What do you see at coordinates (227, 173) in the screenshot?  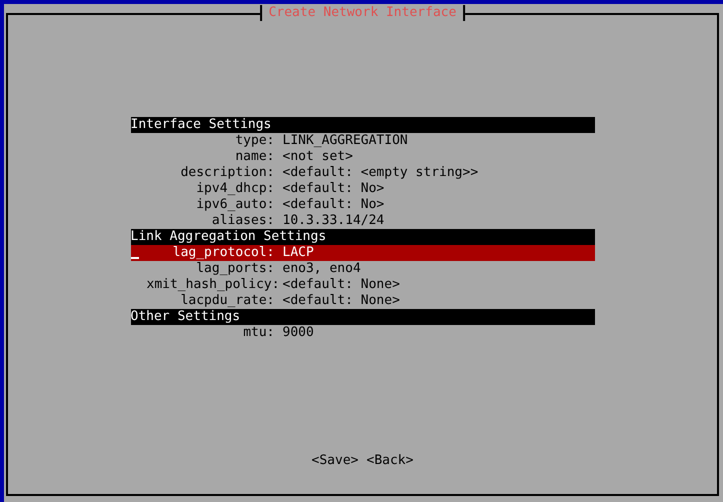 I see `setting-label: description:` at bounding box center [227, 173].